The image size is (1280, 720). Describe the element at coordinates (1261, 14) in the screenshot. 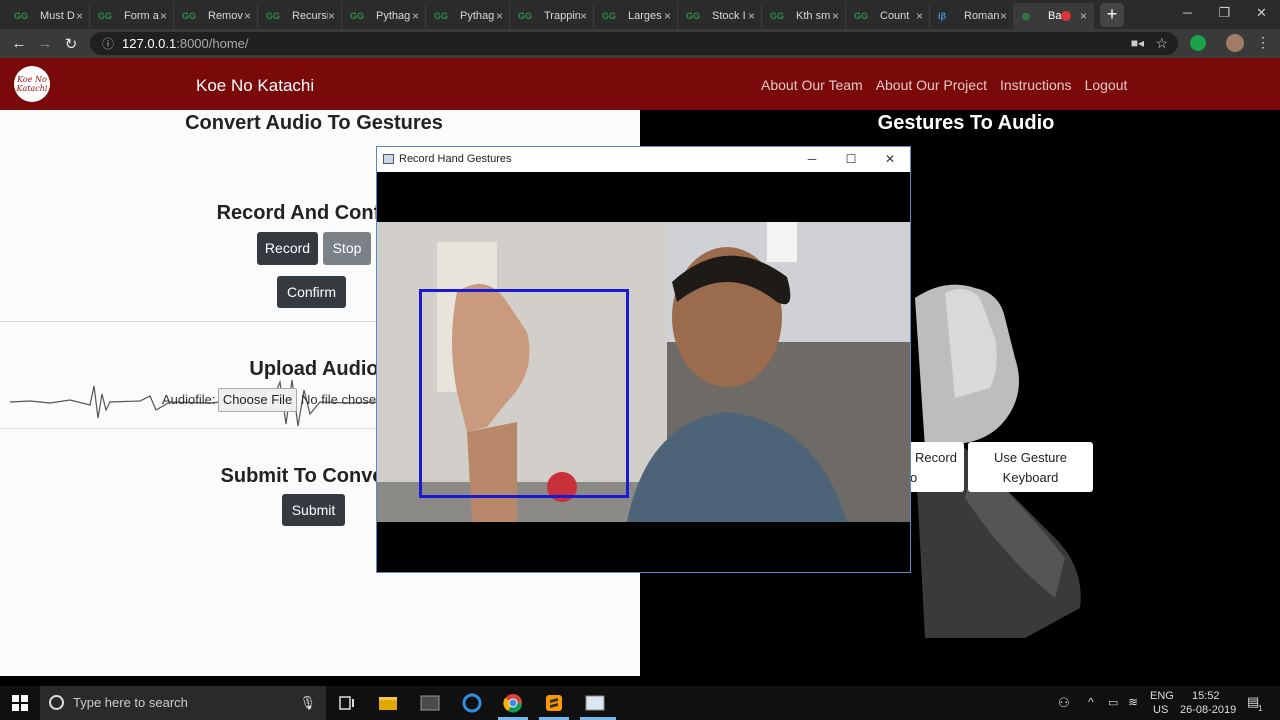

I see `close-icon: ✕` at that location.